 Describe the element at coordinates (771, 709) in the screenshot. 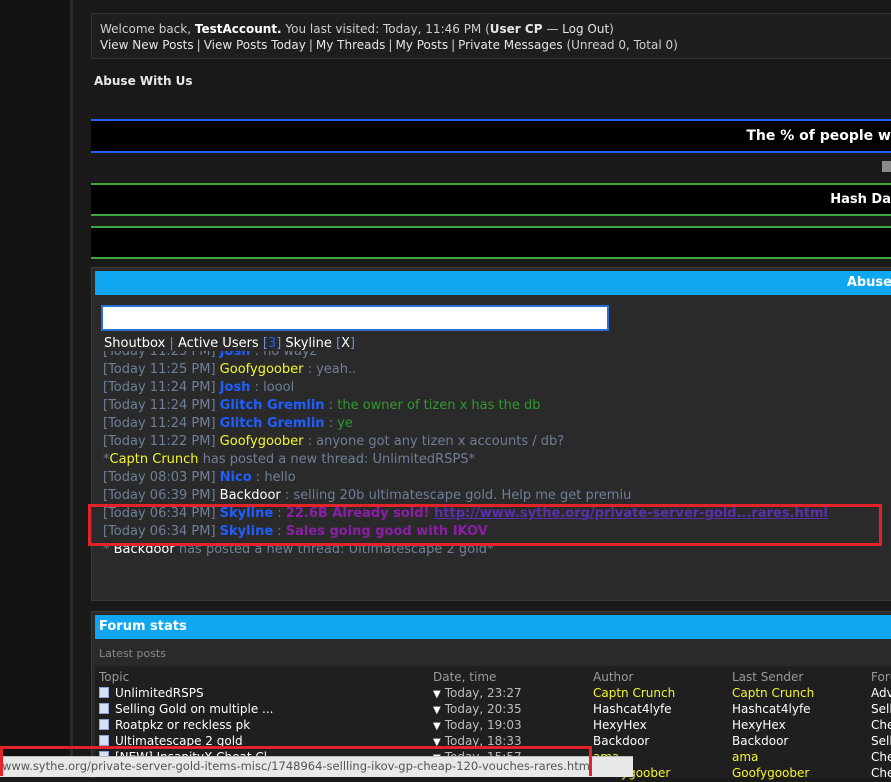

I see `last-sender: Hashcat4lyfe` at that location.